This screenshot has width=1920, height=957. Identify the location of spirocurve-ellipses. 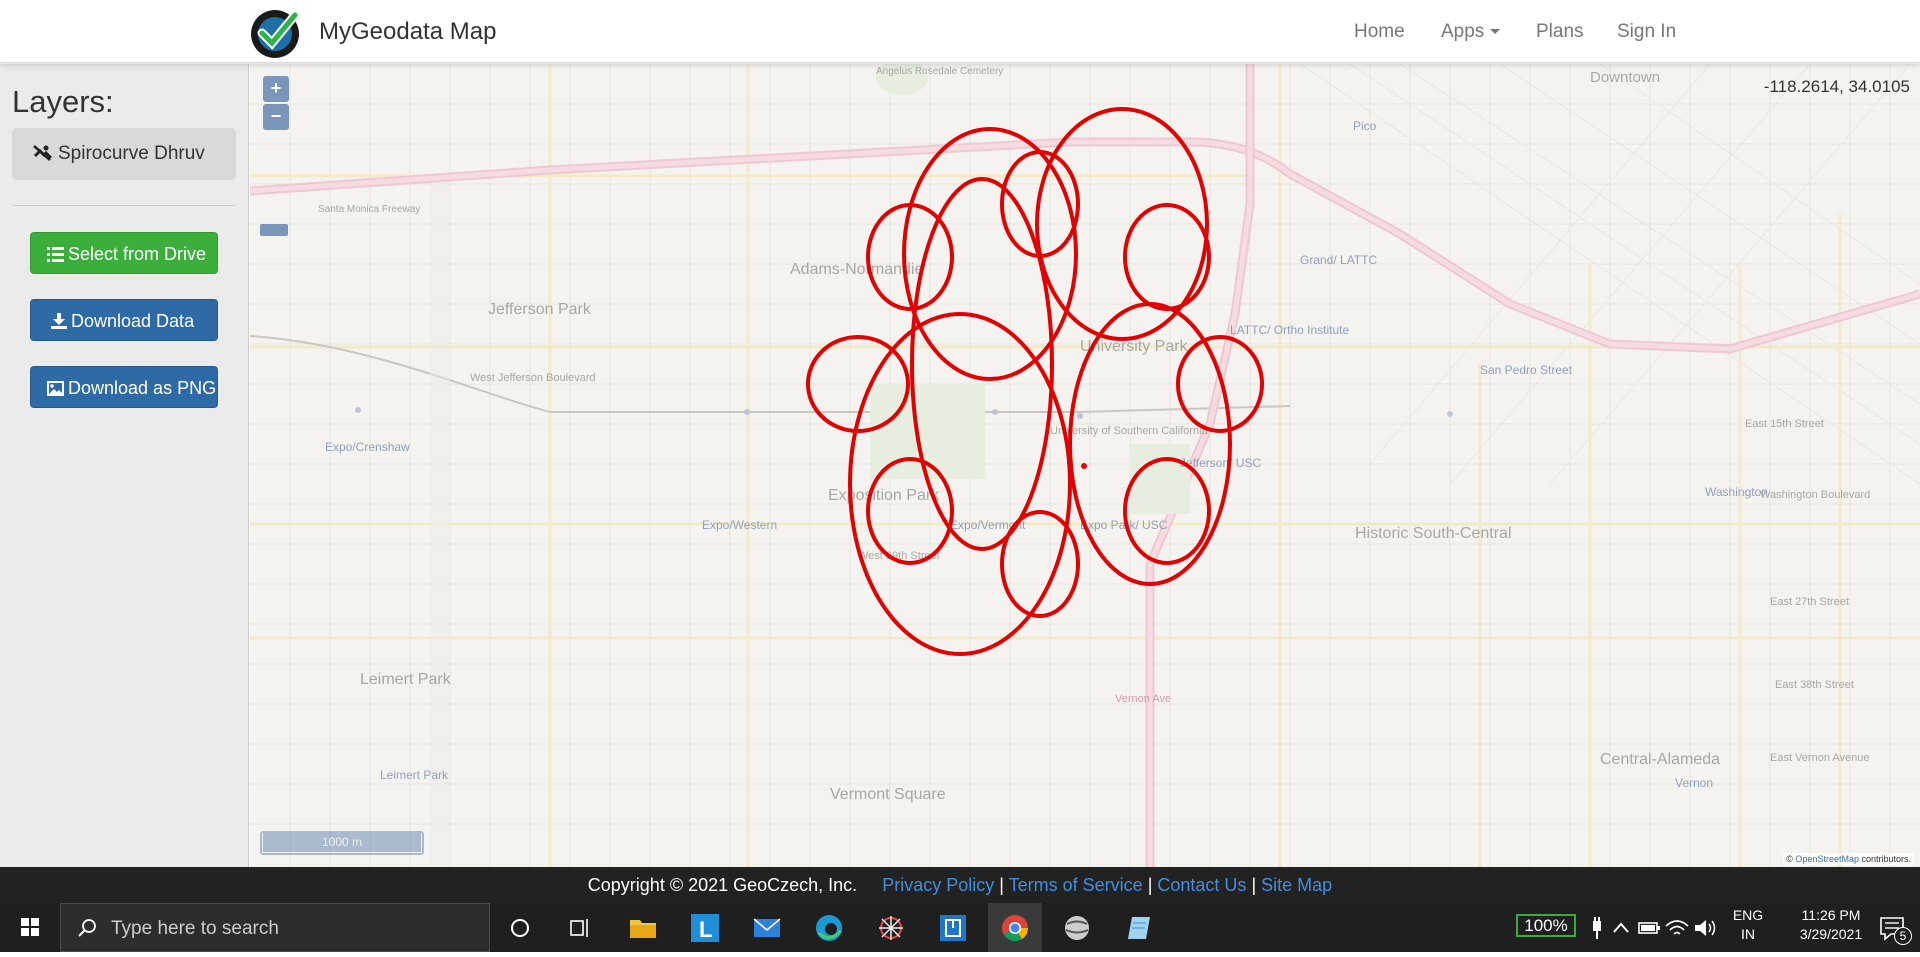
(1035, 381).